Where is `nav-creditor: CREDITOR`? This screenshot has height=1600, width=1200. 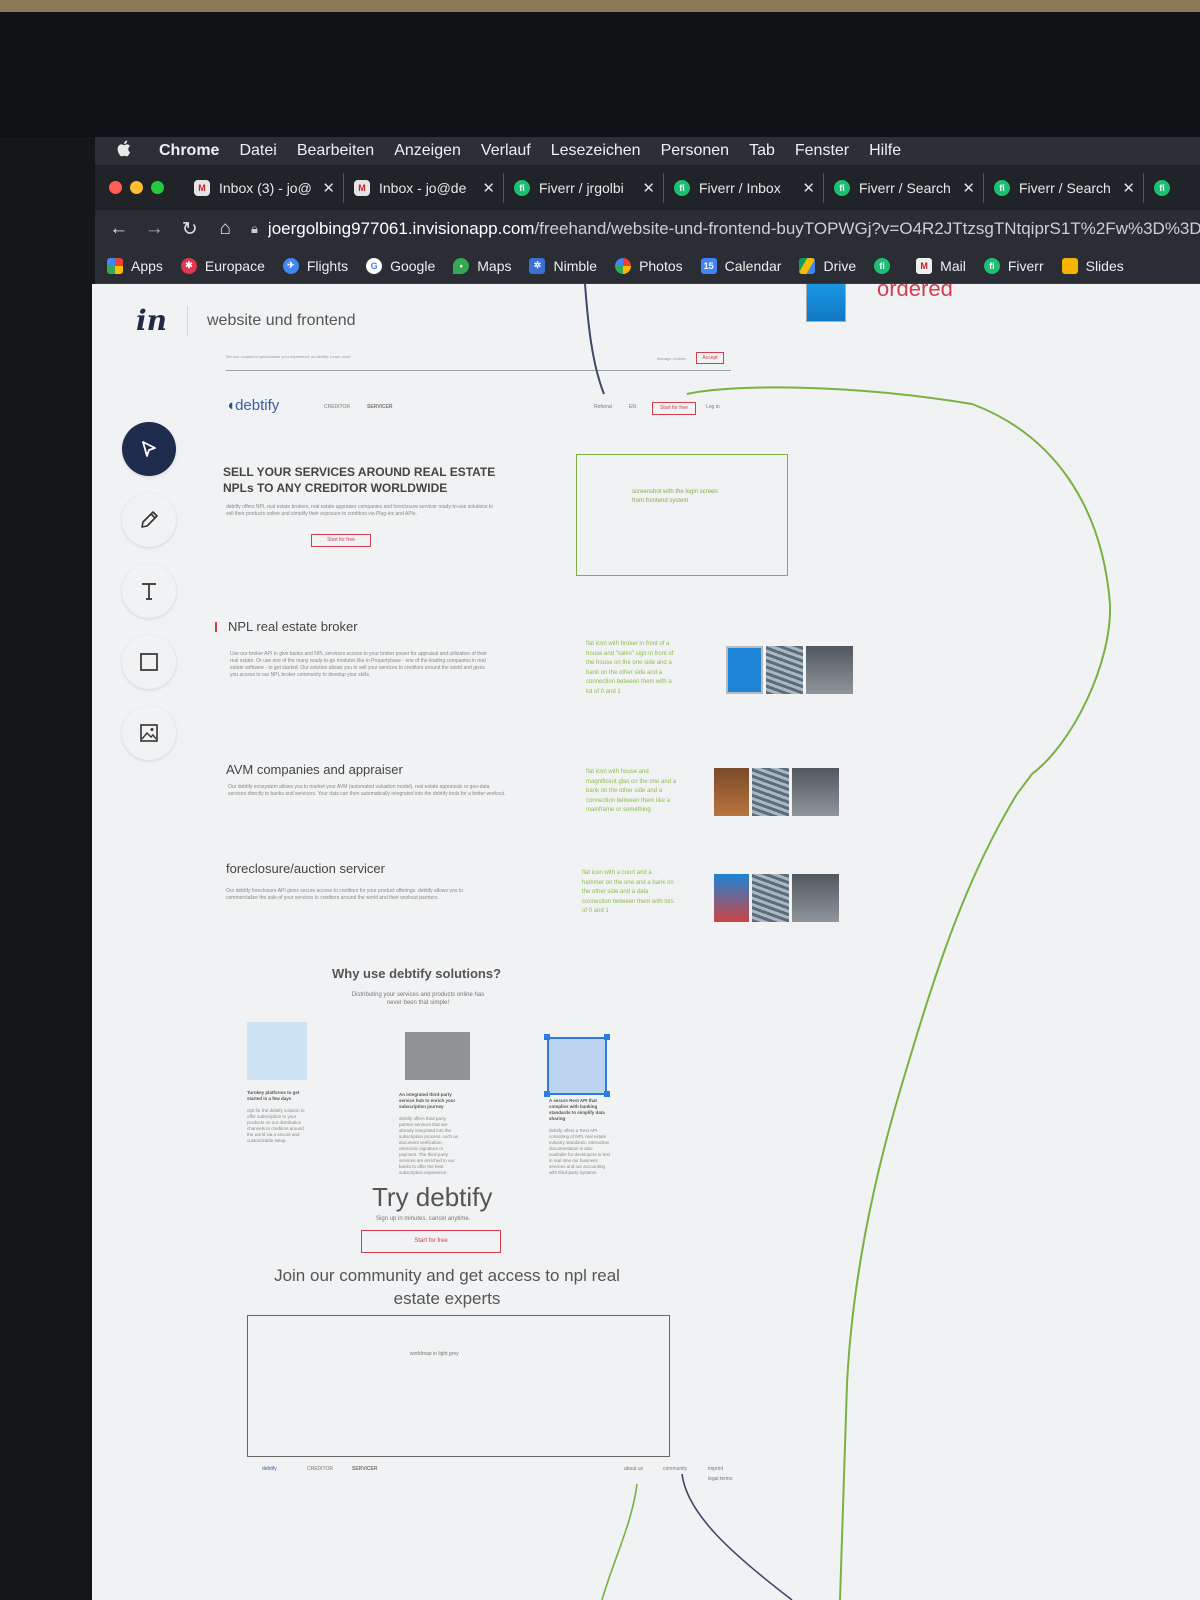 nav-creditor: CREDITOR is located at coordinates (337, 407).